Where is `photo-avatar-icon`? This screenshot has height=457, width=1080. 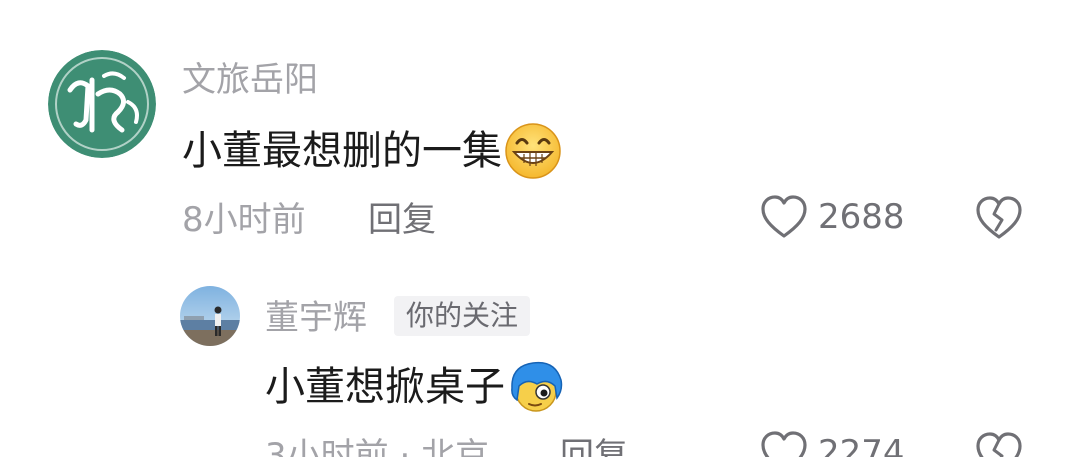
photo-avatar-icon is located at coordinates (210, 316).